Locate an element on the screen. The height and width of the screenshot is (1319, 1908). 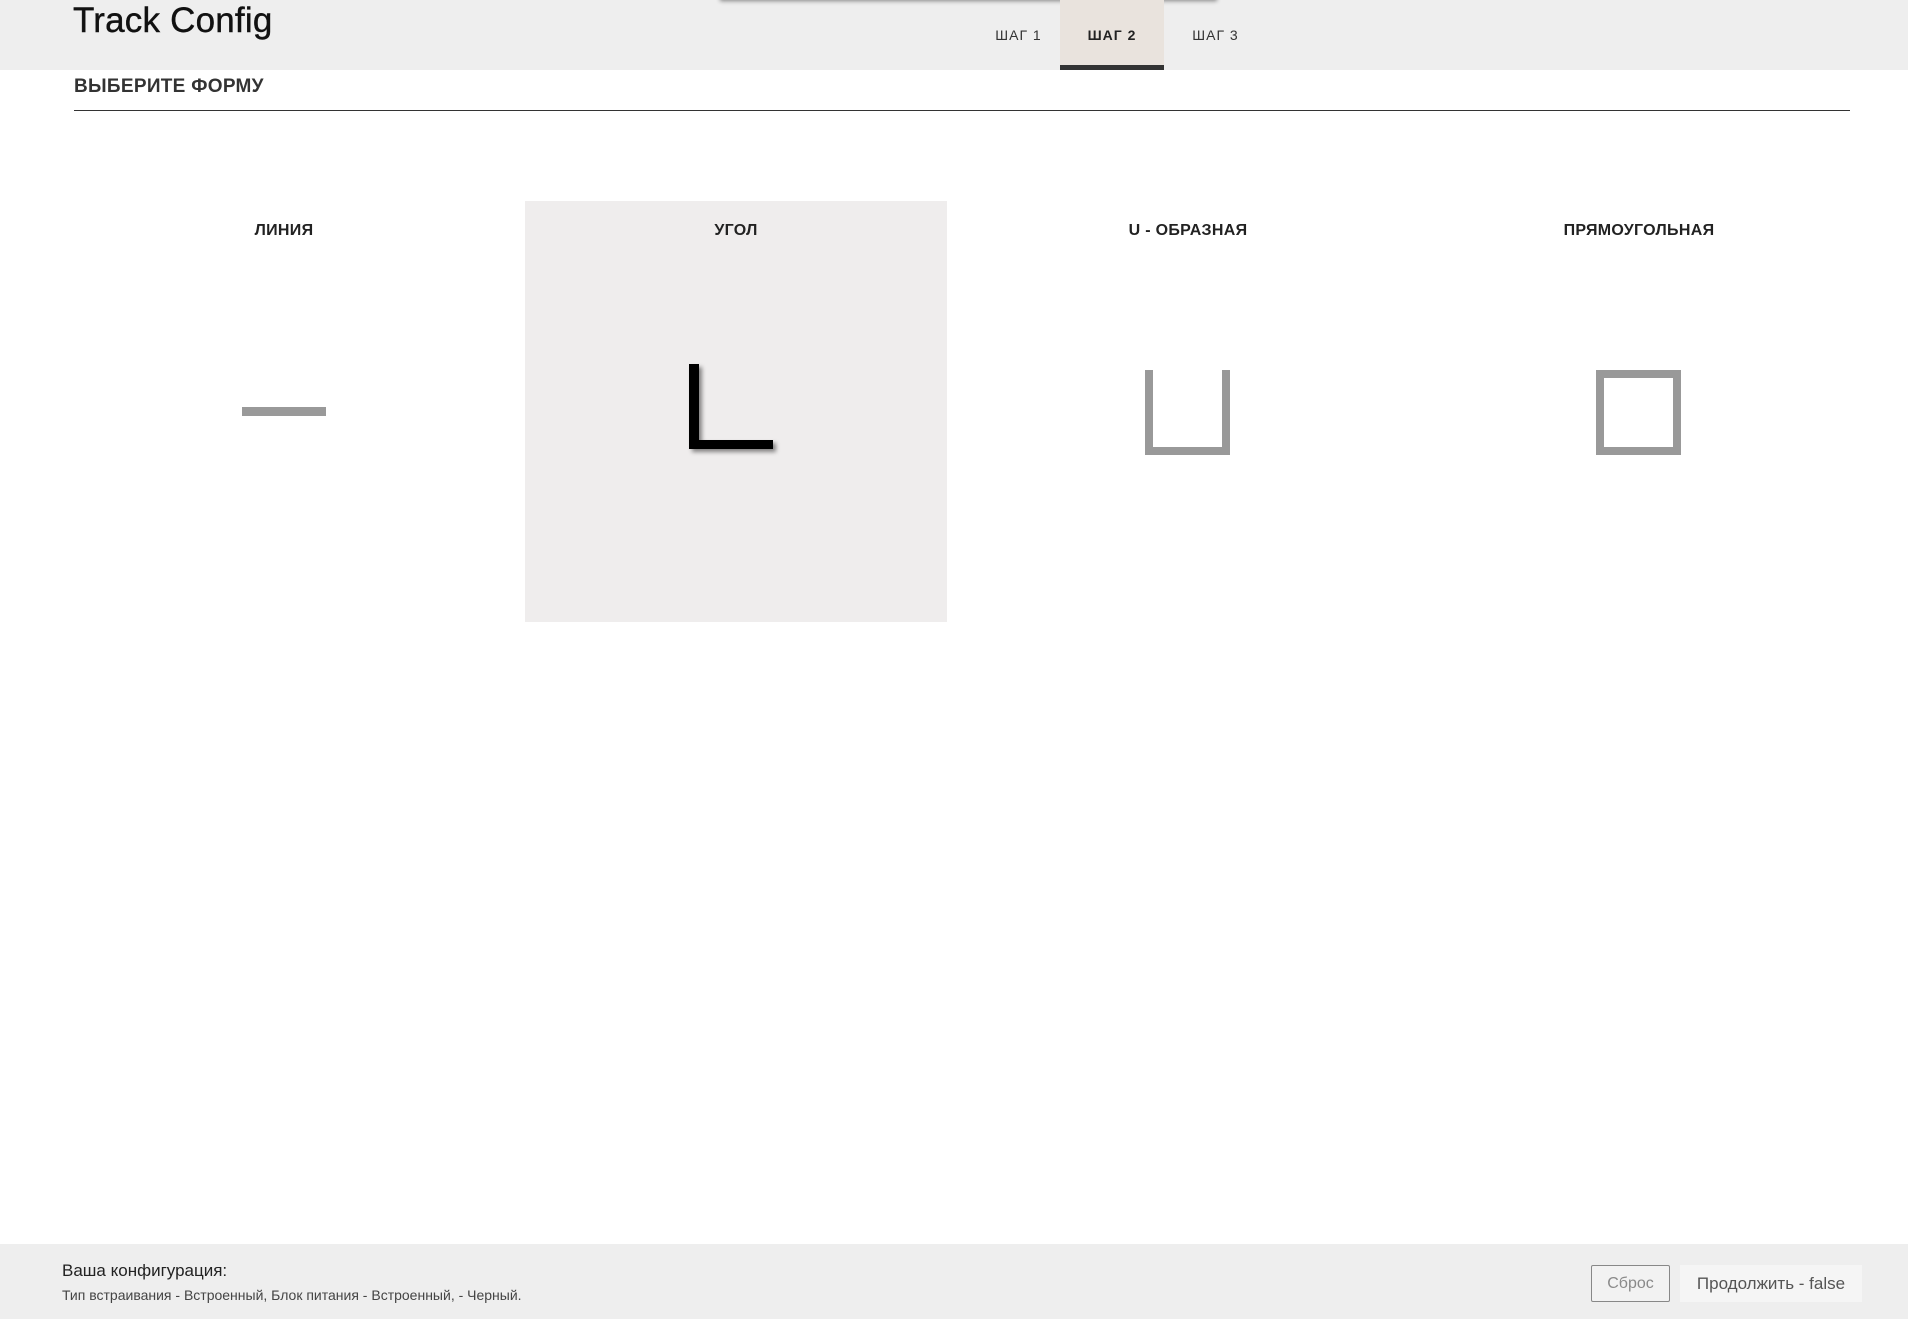
rectangle-shape-icon is located at coordinates (1638, 412).